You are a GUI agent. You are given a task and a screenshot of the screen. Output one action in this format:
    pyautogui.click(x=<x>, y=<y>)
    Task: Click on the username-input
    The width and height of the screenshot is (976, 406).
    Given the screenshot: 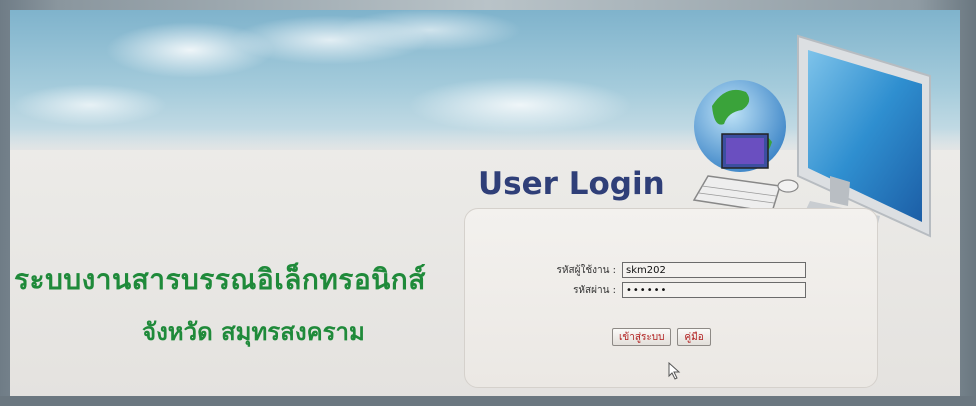 What is the action you would take?
    pyautogui.click(x=714, y=270)
    